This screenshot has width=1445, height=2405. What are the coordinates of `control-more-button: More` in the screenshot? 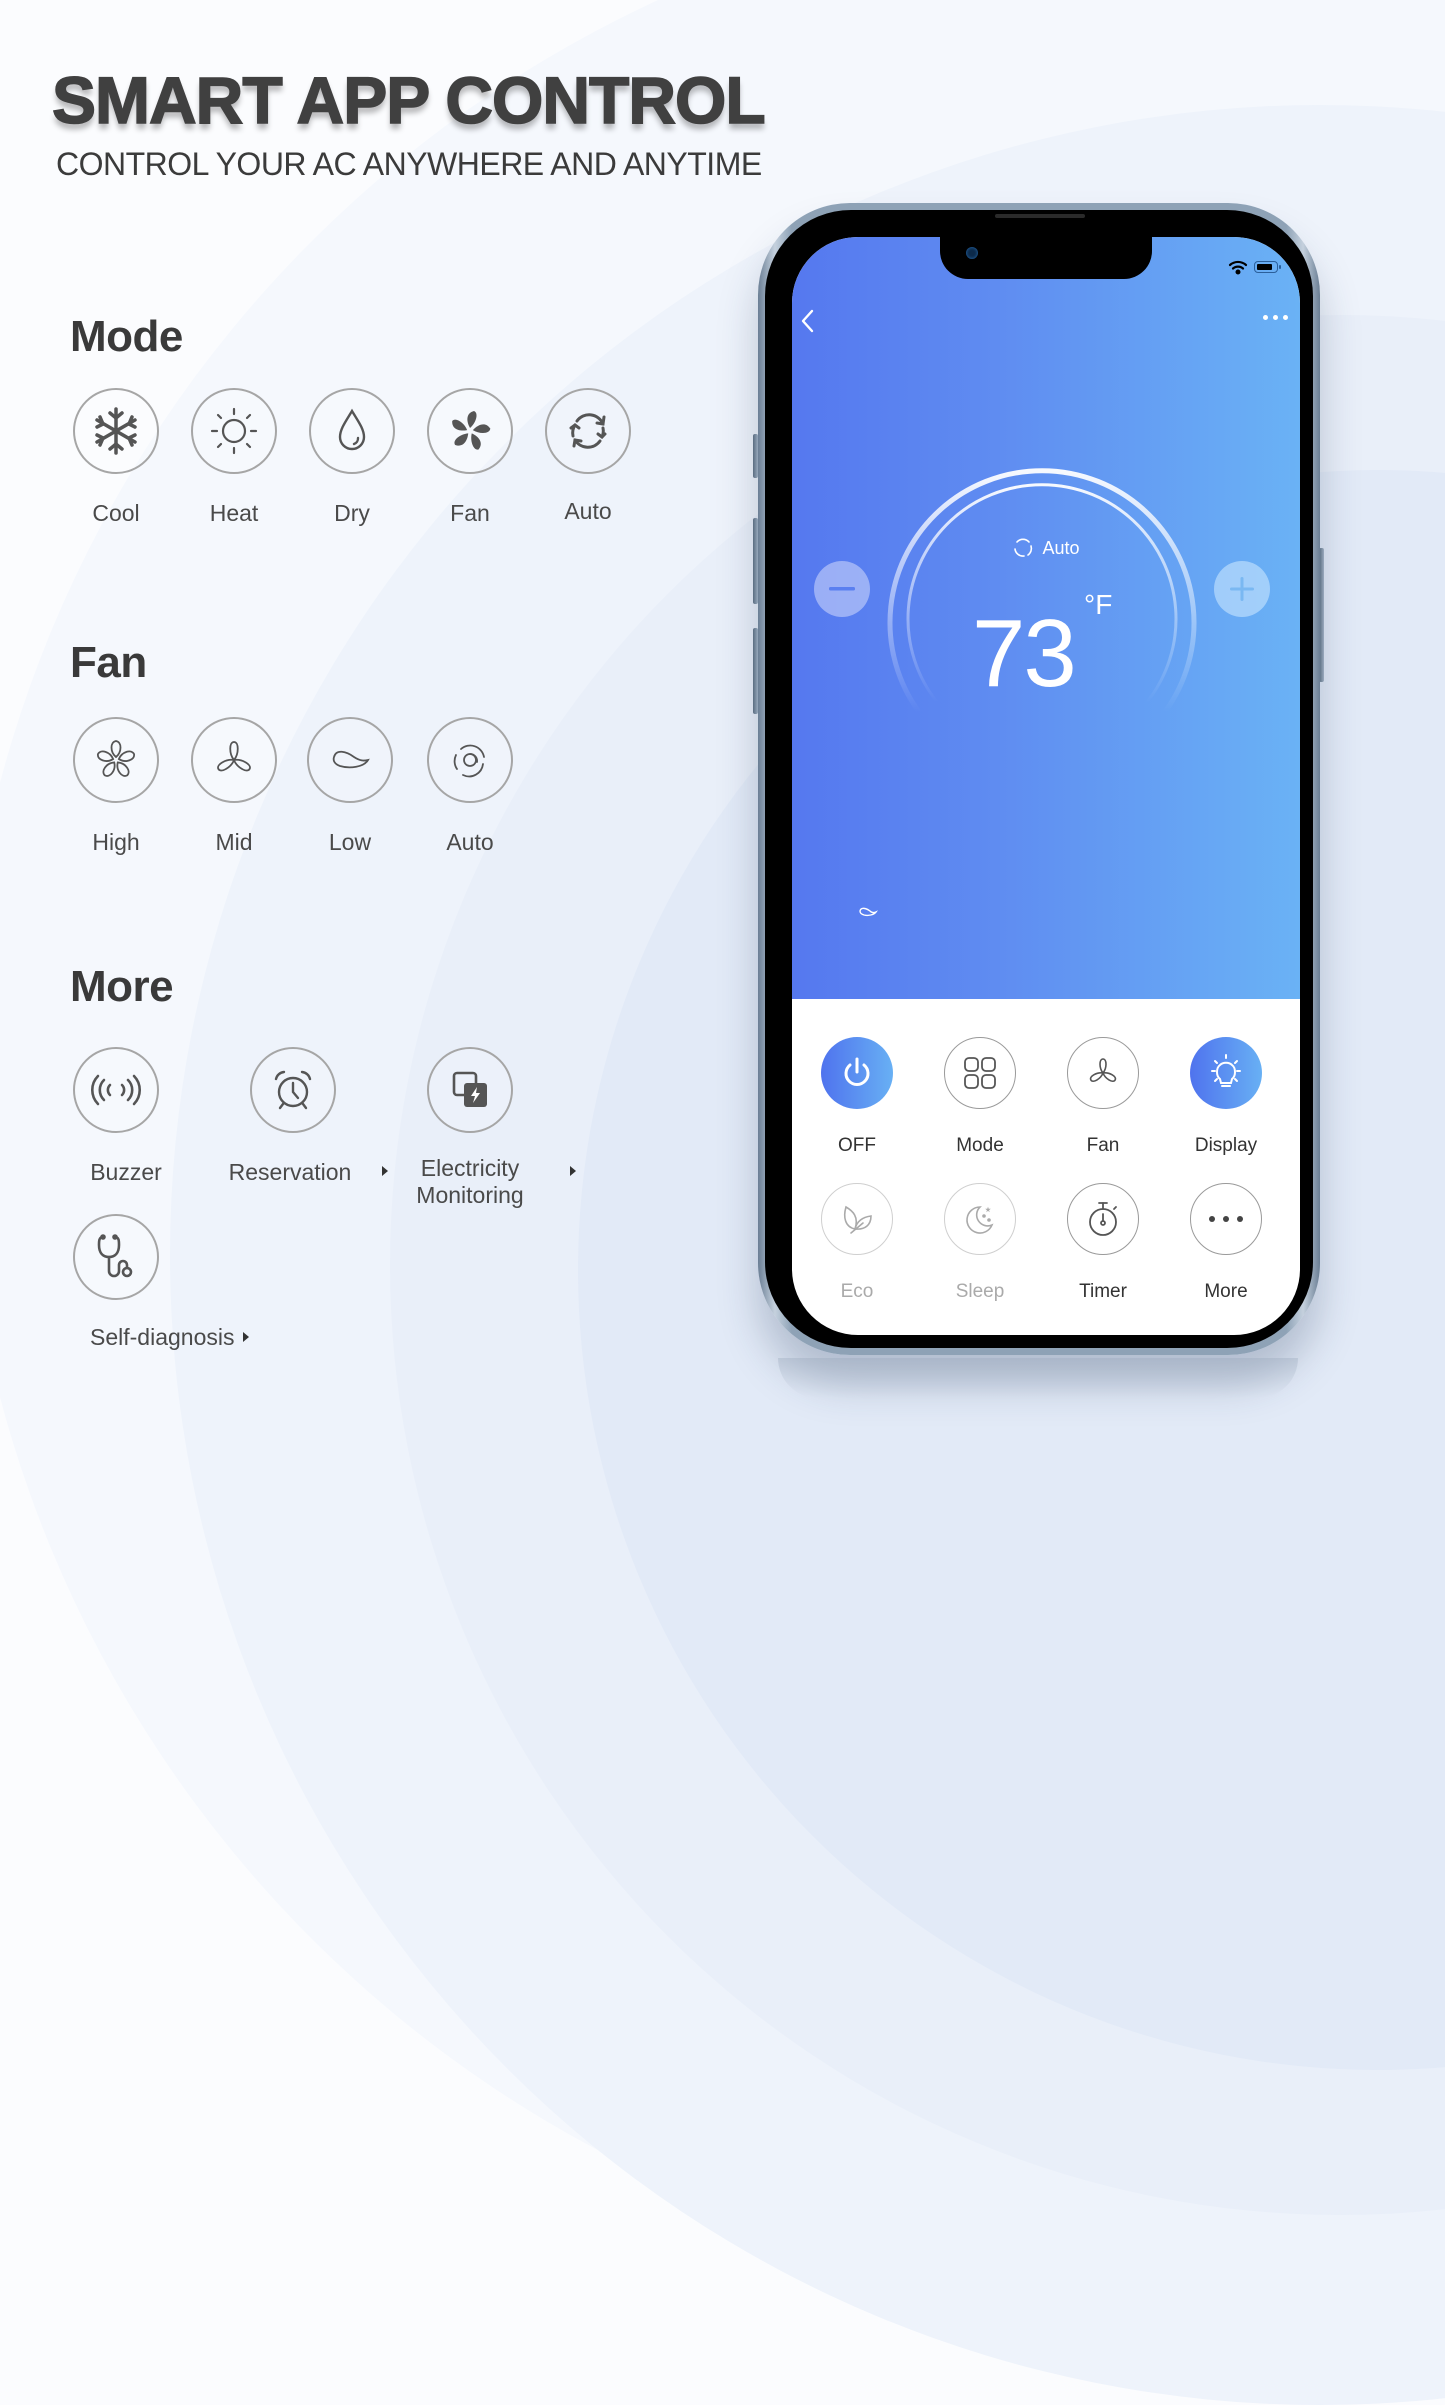 It's located at (1226, 1243).